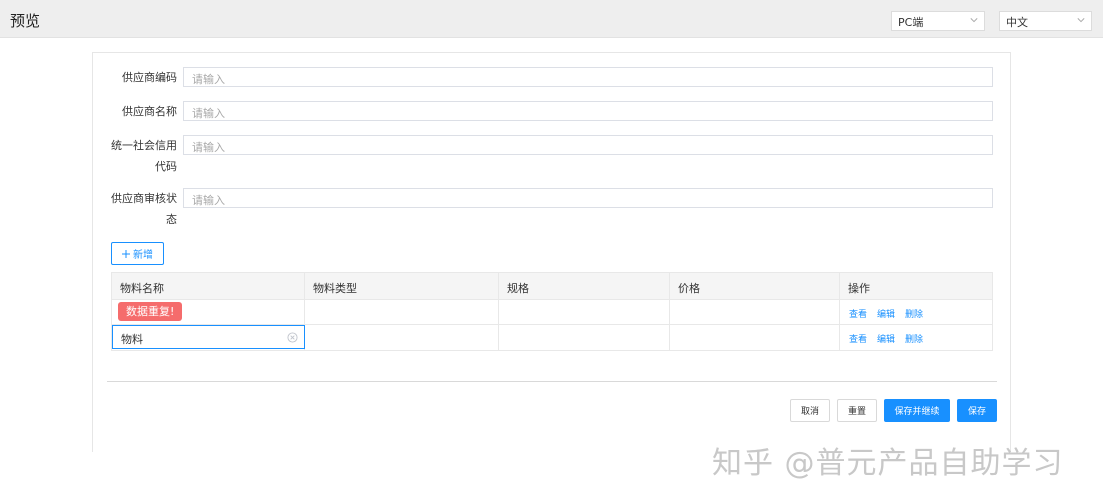 The height and width of the screenshot is (500, 1103). What do you see at coordinates (859, 288) in the screenshot?
I see `column-header: 操作` at bounding box center [859, 288].